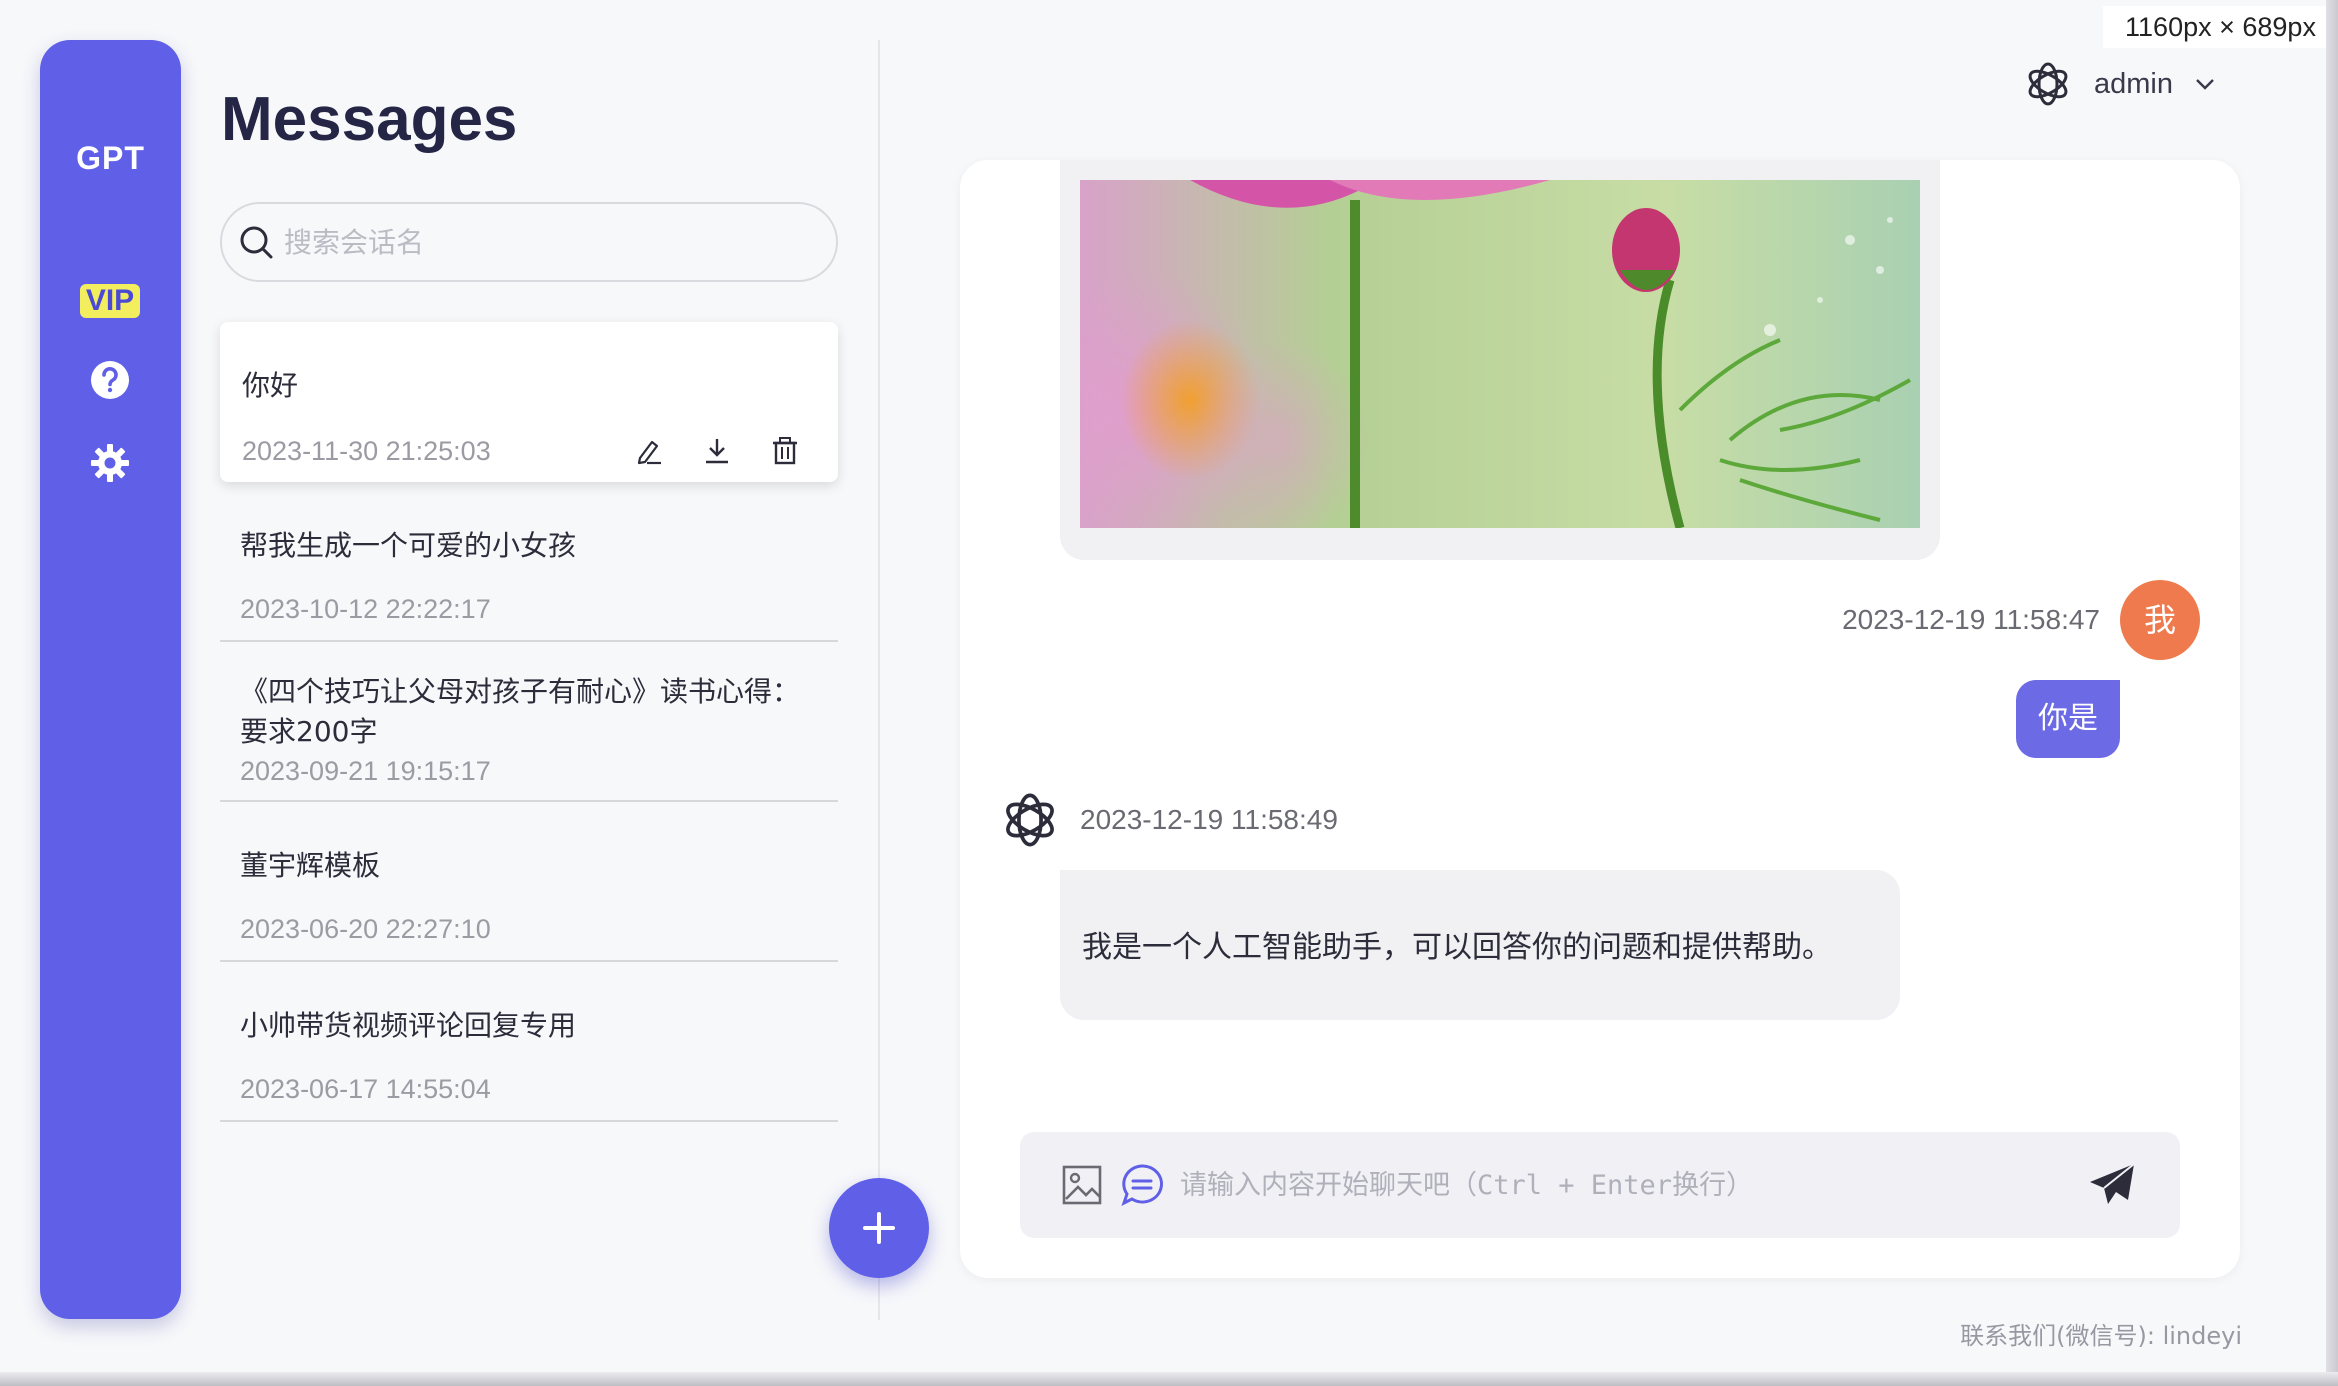  I want to click on search-box, so click(529, 242).